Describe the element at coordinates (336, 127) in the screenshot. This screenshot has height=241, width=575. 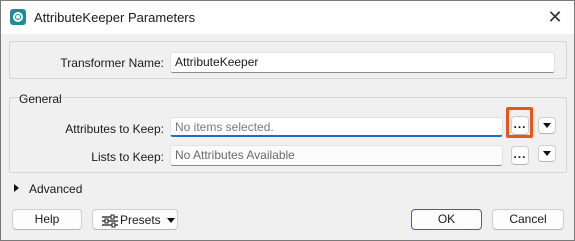
I see `attributes-to-keep-field: No items selected.` at that location.